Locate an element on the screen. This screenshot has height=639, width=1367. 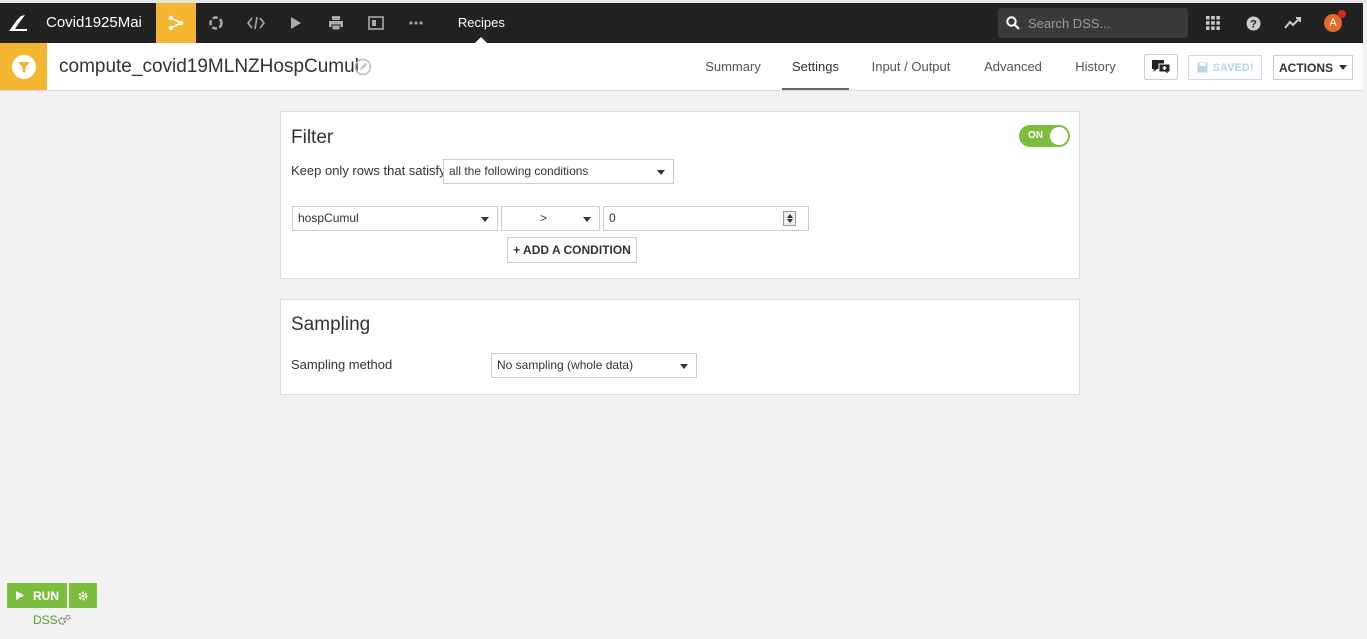
toggle-knob is located at coordinates (1059, 136).